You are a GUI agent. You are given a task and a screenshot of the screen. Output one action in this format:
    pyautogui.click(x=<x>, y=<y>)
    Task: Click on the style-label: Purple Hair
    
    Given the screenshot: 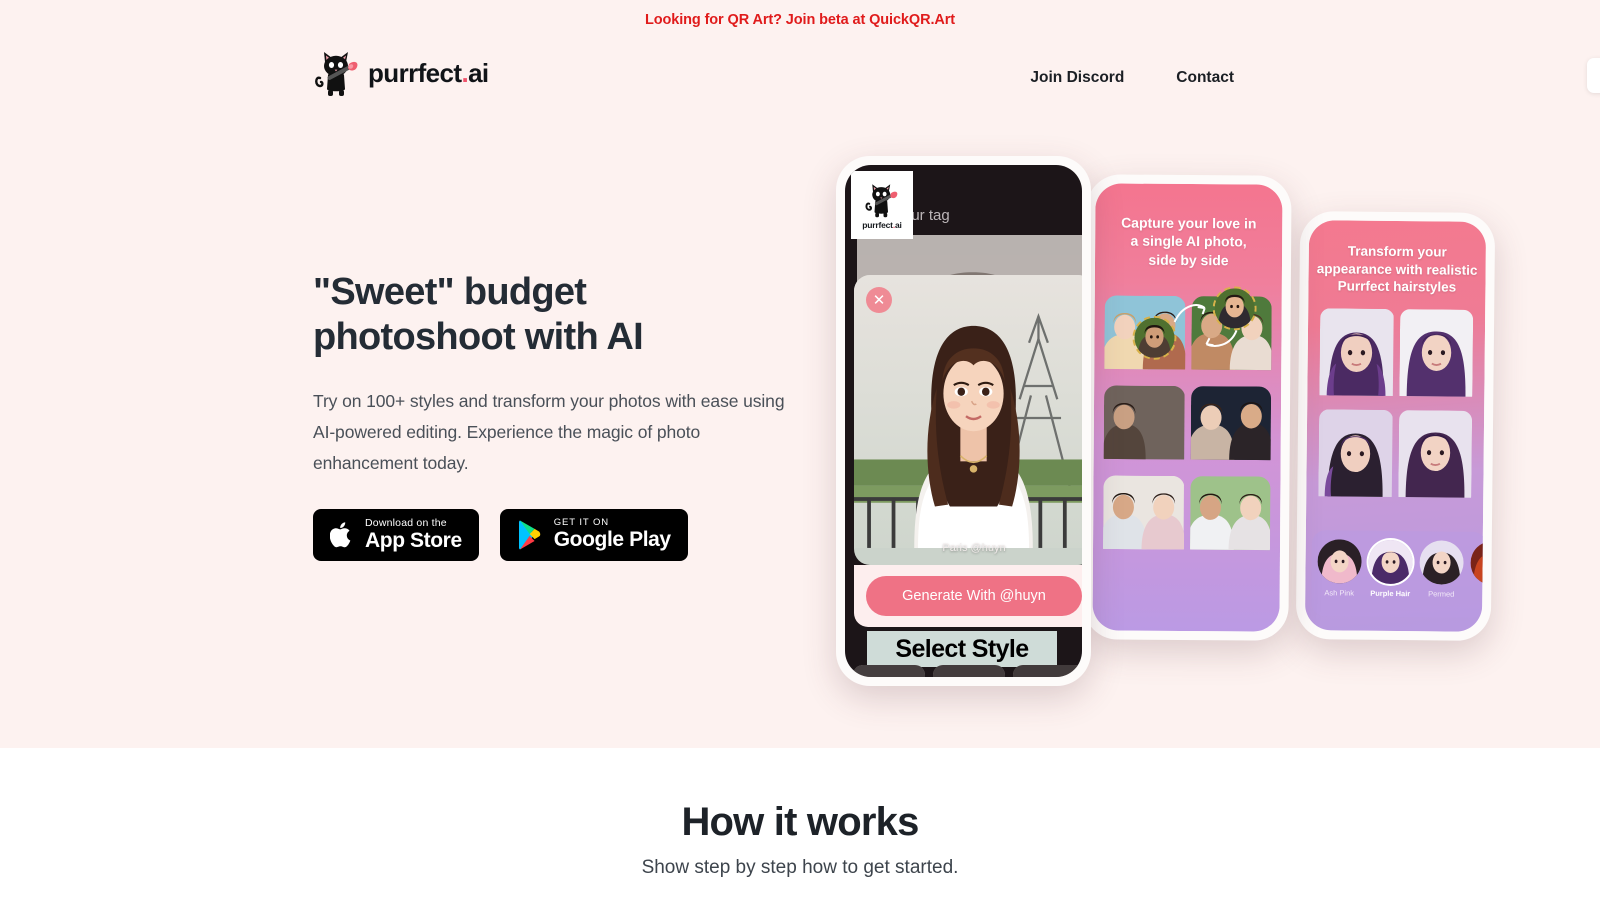 What is the action you would take?
    pyautogui.click(x=1390, y=593)
    